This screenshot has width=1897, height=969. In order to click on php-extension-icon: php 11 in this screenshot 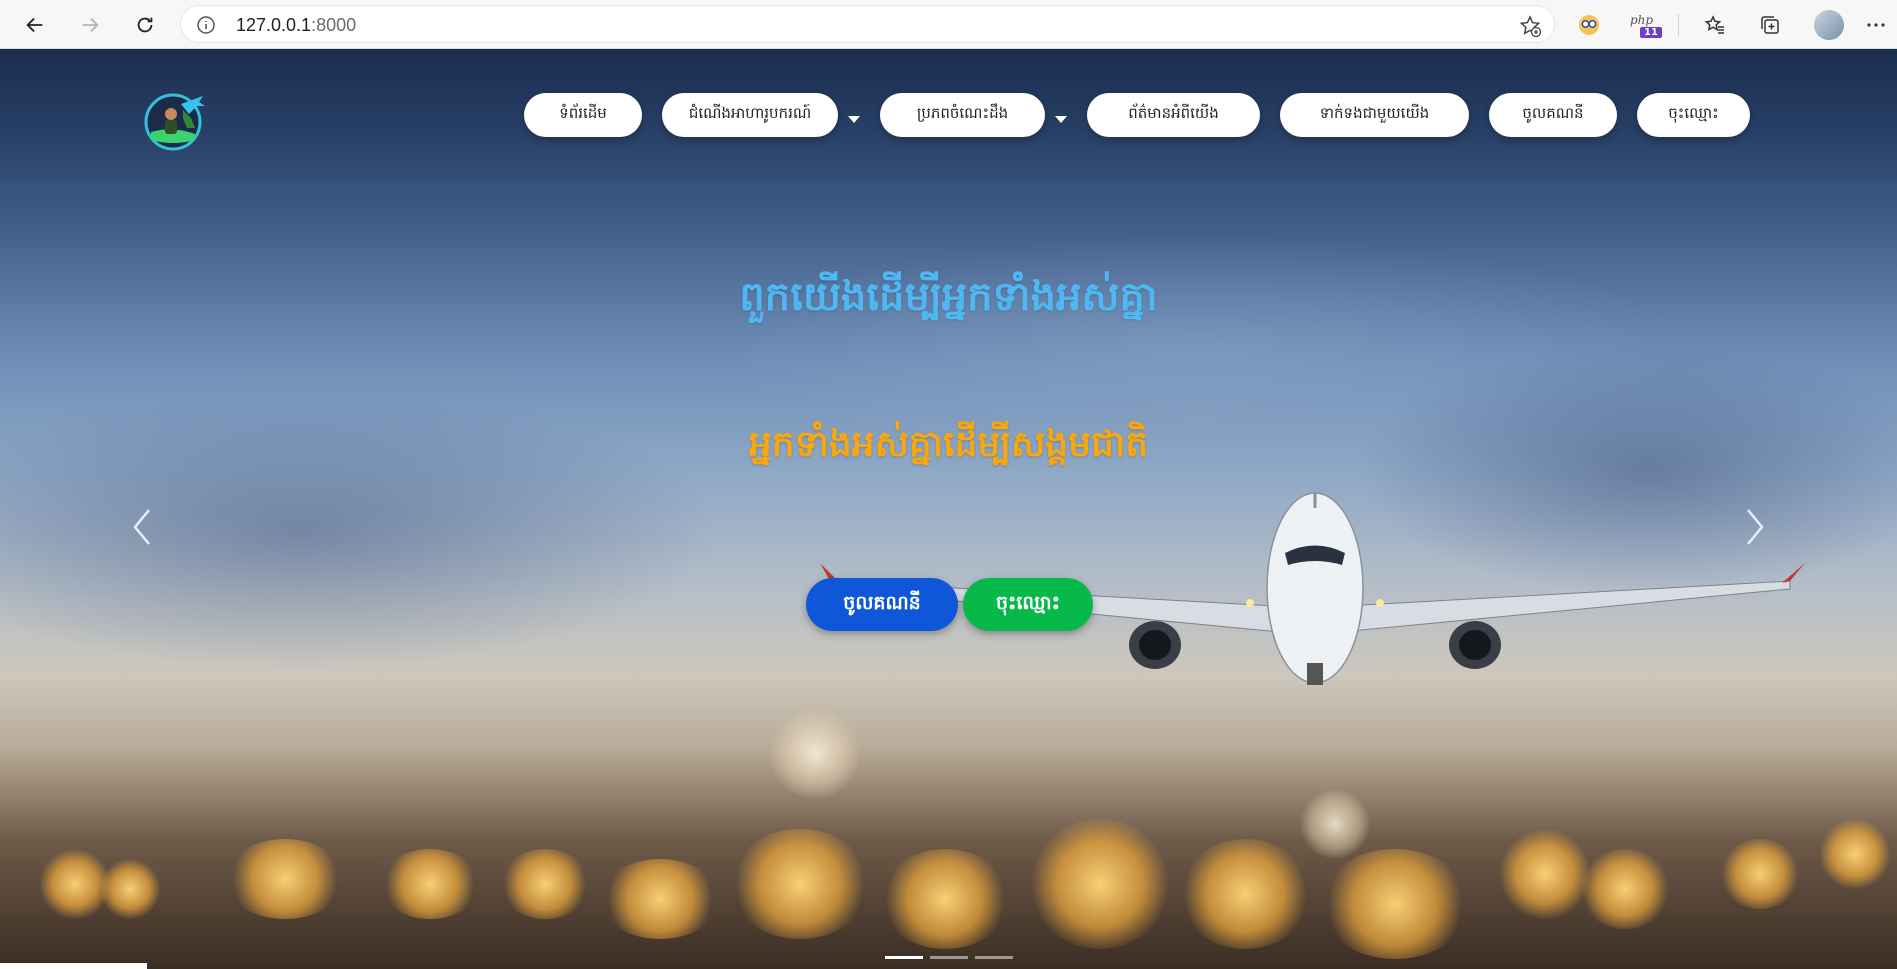, I will do `click(1644, 25)`.